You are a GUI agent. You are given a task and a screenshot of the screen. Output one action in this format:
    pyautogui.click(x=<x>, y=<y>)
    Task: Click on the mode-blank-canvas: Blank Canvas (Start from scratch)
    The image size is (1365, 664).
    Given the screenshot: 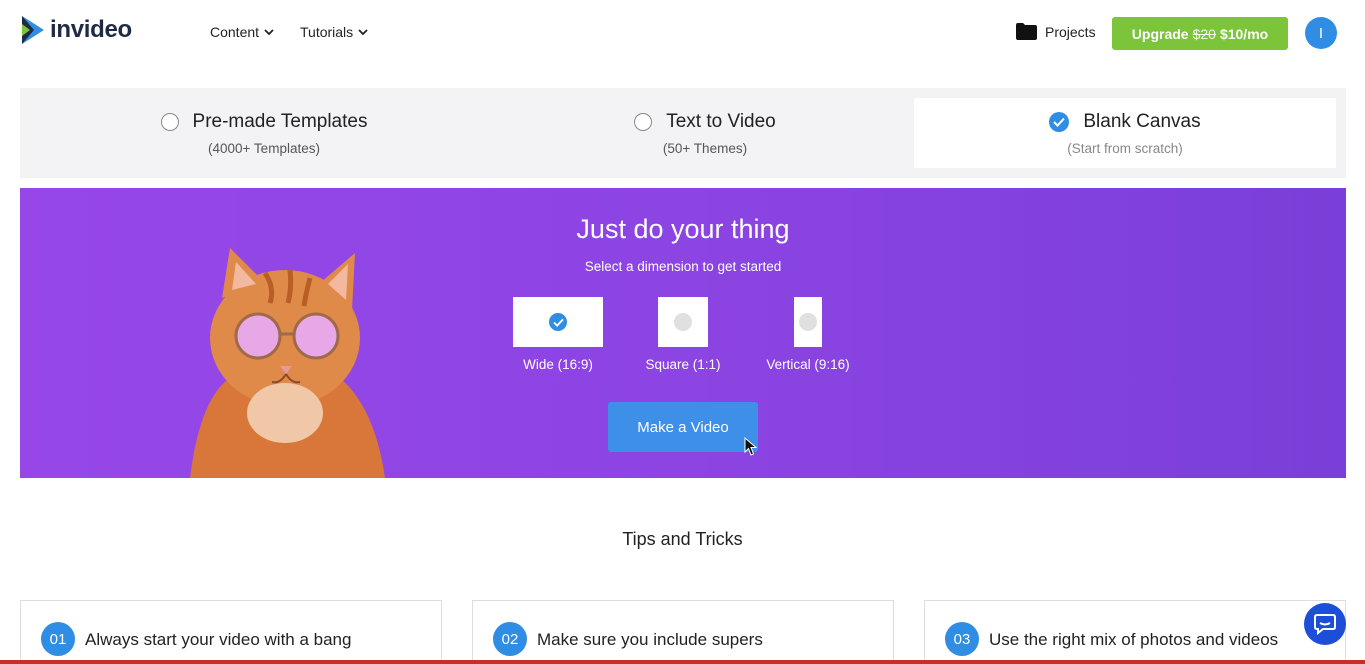 What is the action you would take?
    pyautogui.click(x=1125, y=133)
    